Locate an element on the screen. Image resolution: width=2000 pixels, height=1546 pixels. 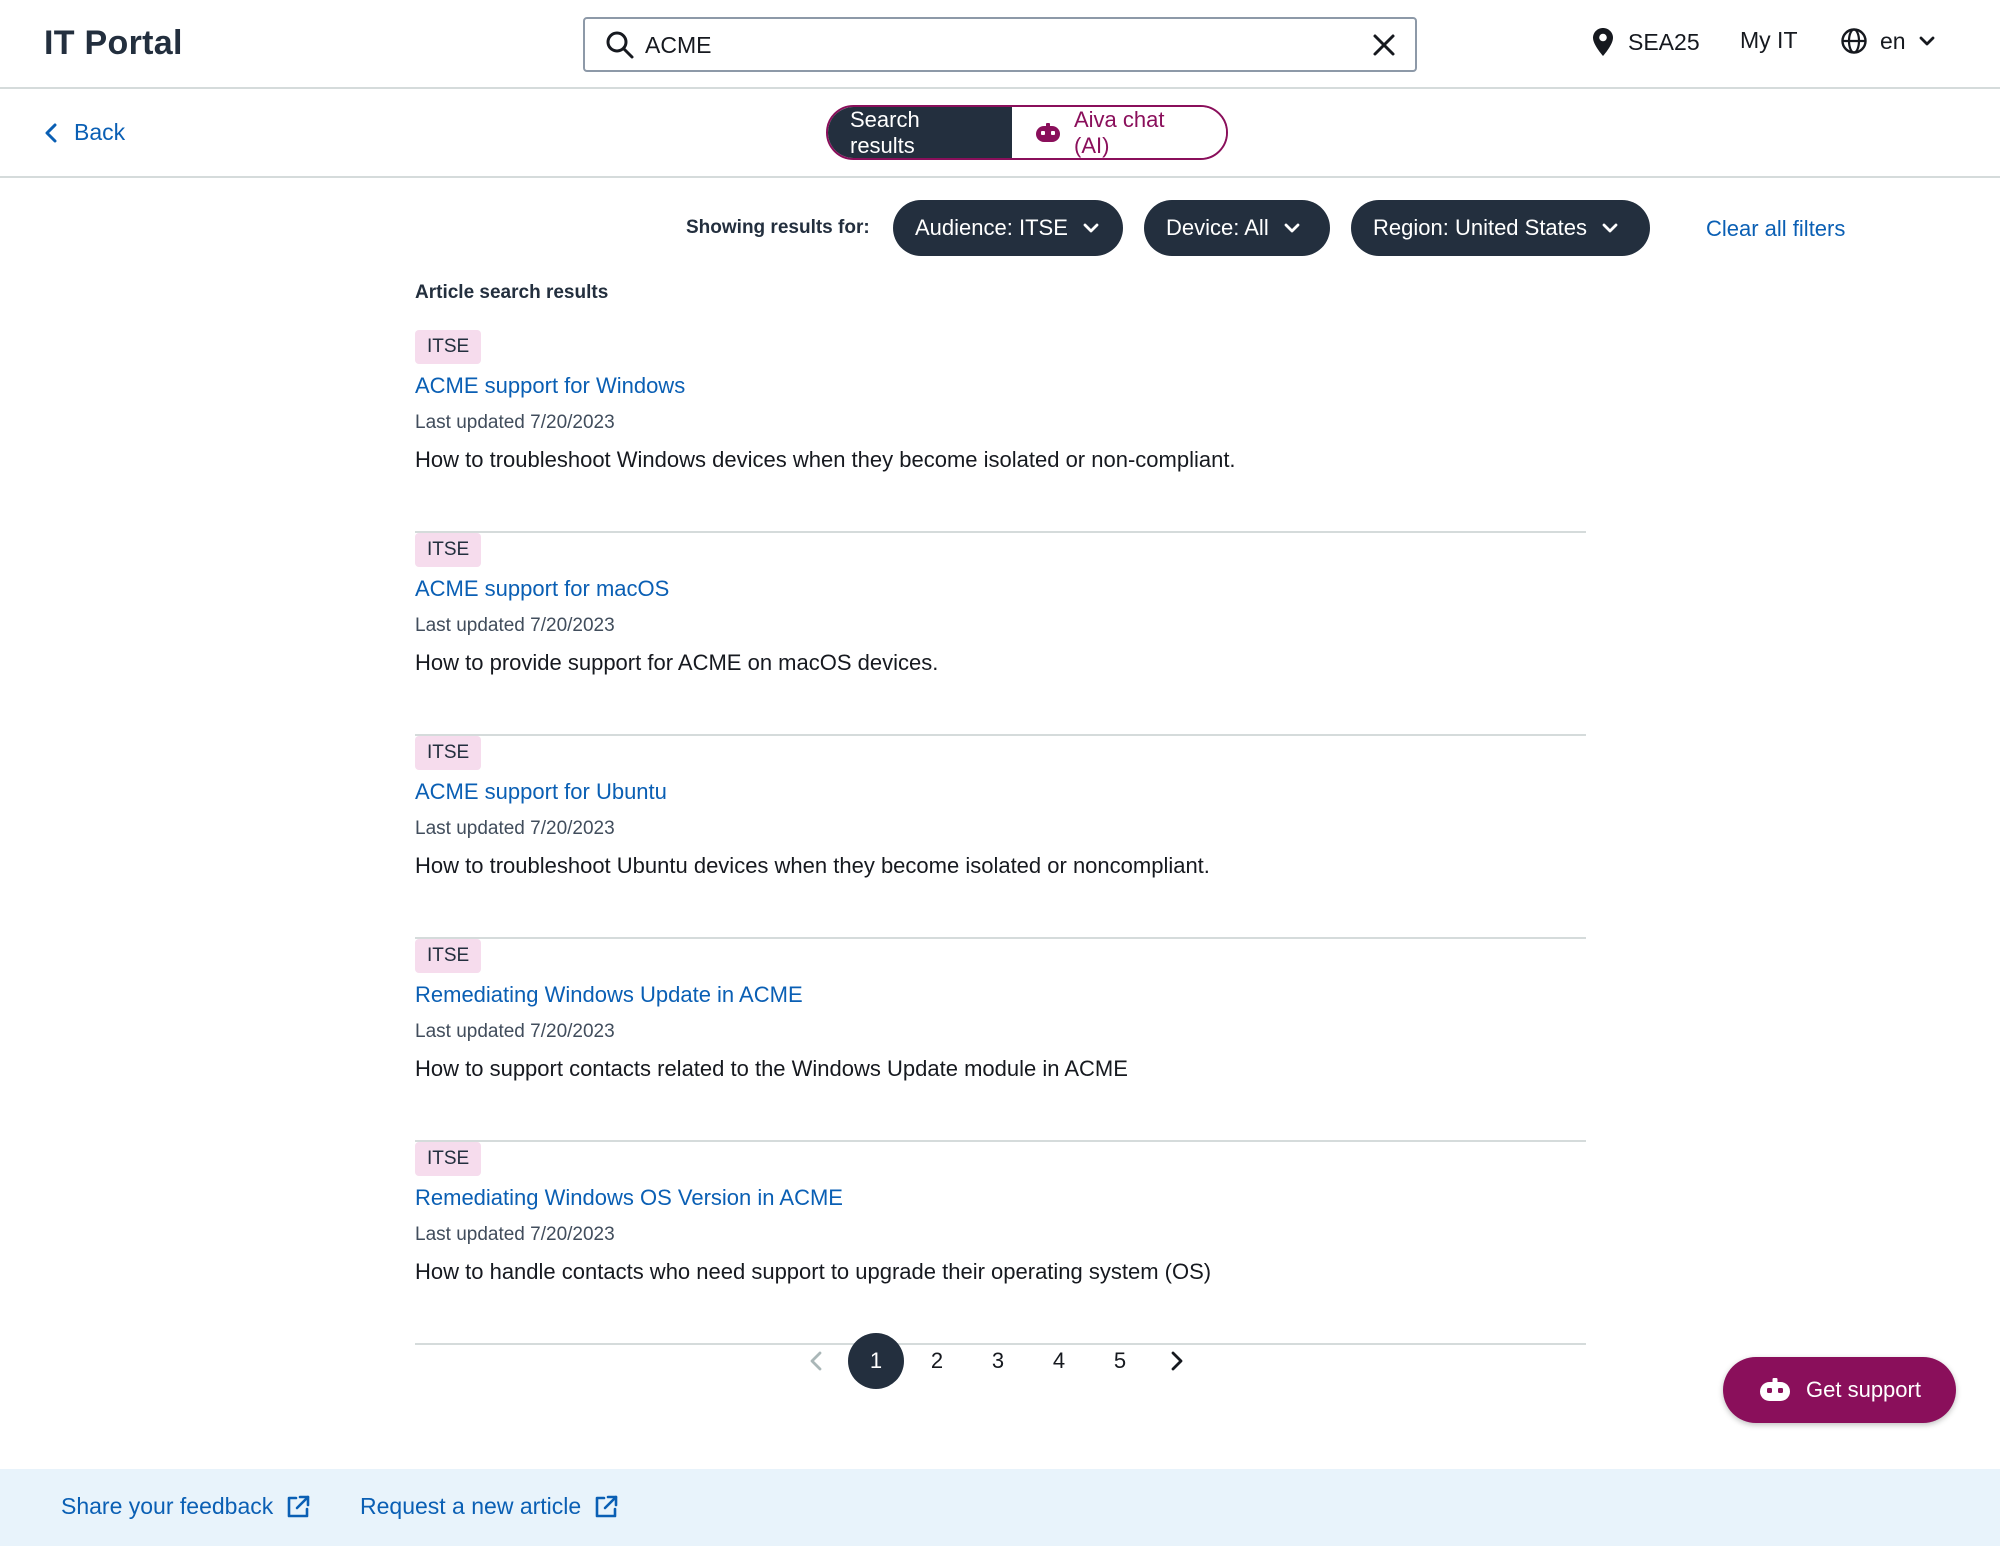
request-article-link: Request a new article is located at coordinates (489, 1506).